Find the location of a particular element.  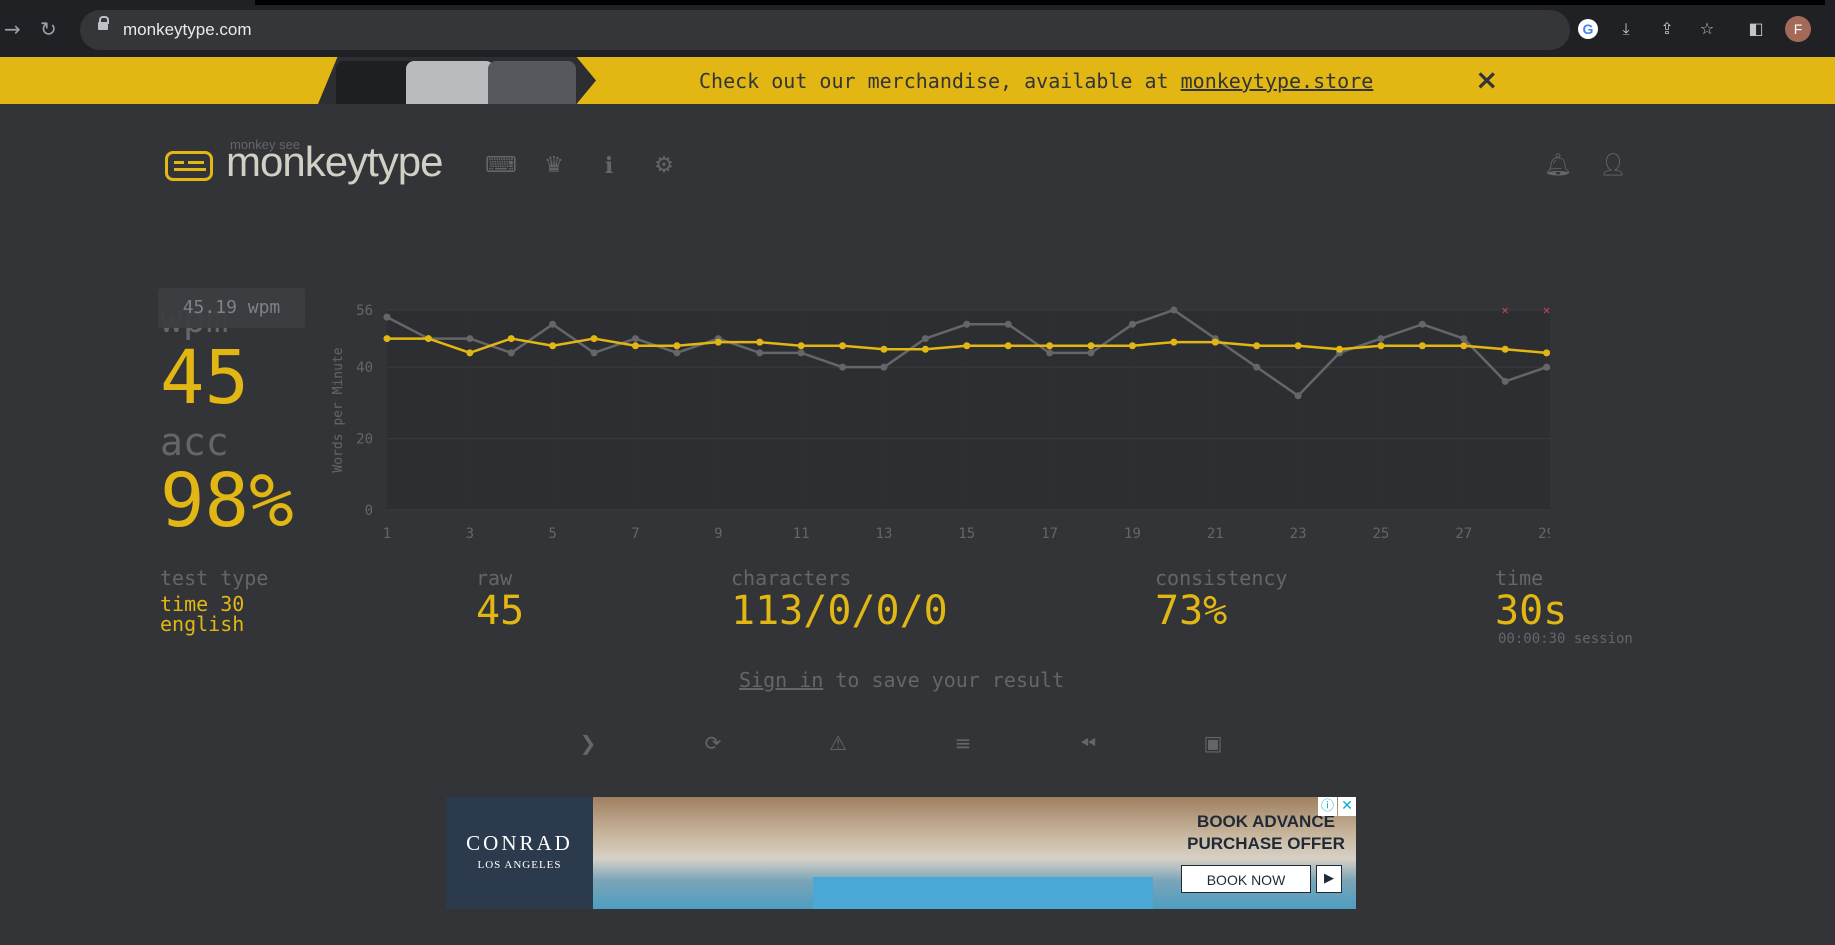

grey-shirt-image is located at coordinates (450, 82).